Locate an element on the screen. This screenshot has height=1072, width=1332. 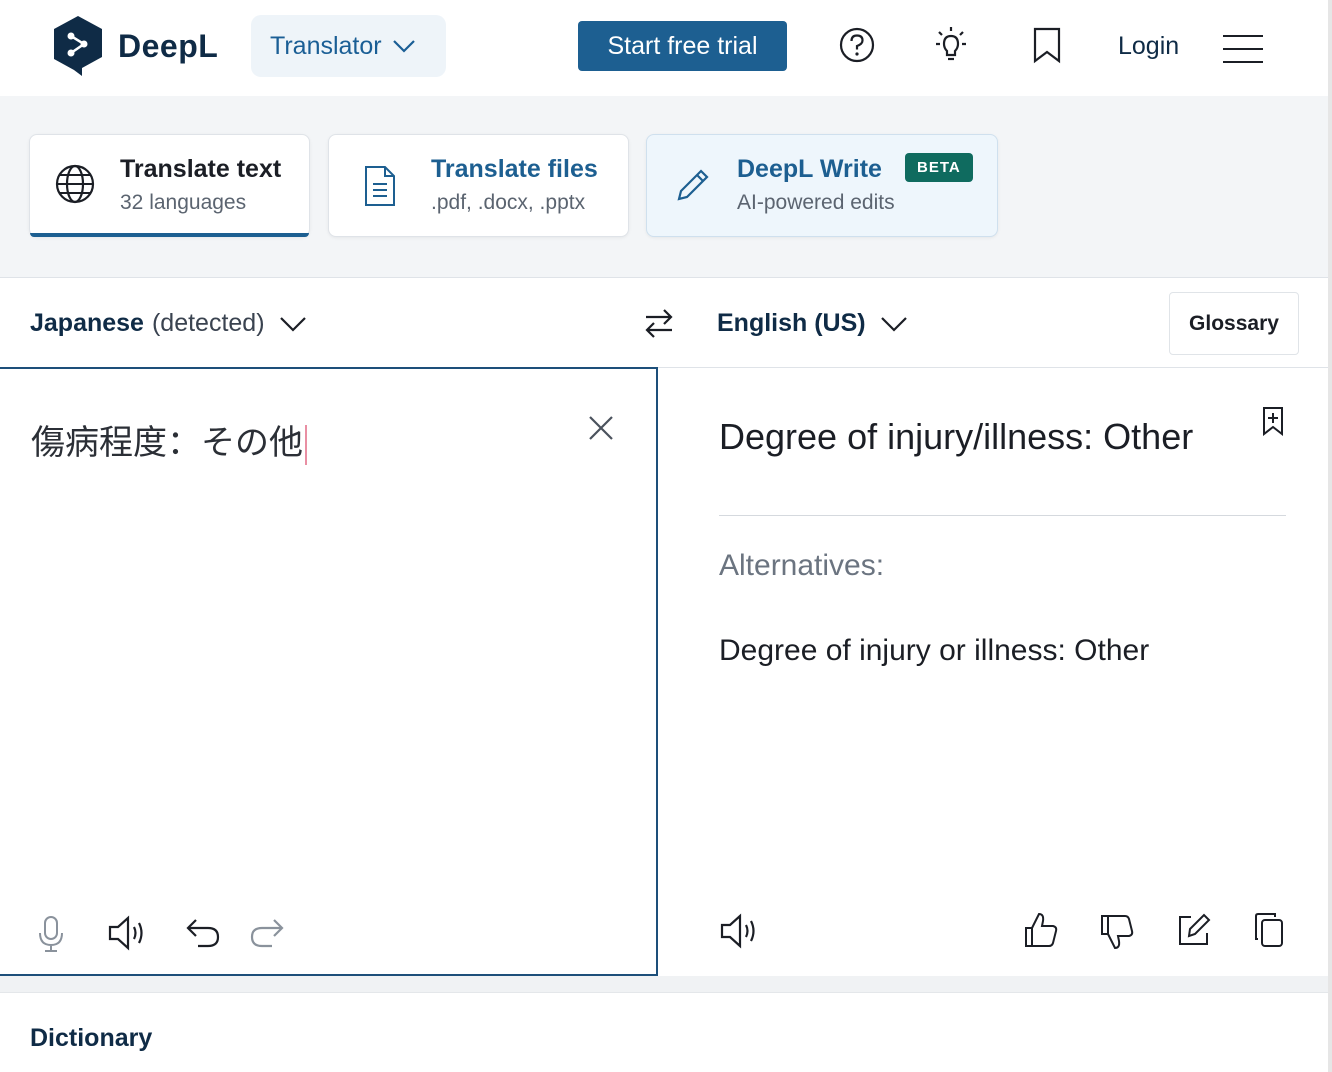
pencil-icon is located at coordinates (693, 185).